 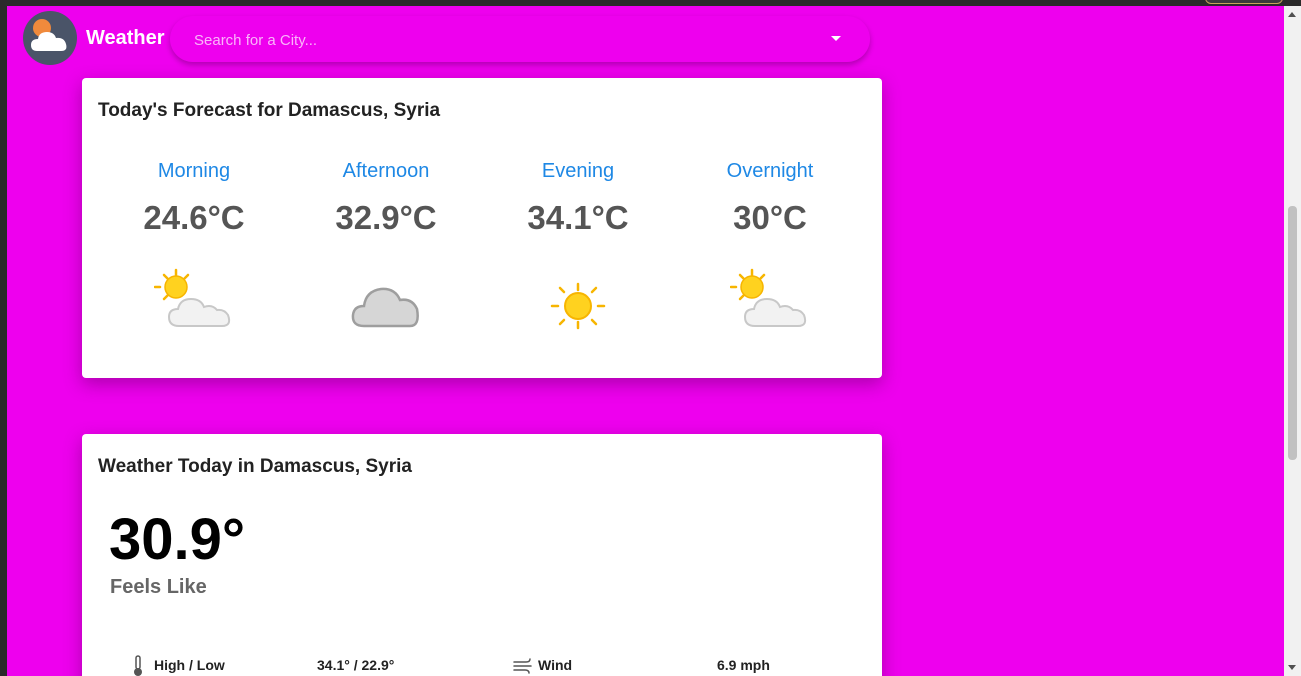 I want to click on period-afternoon: Afternoon 32.9°C, so click(x=386, y=244).